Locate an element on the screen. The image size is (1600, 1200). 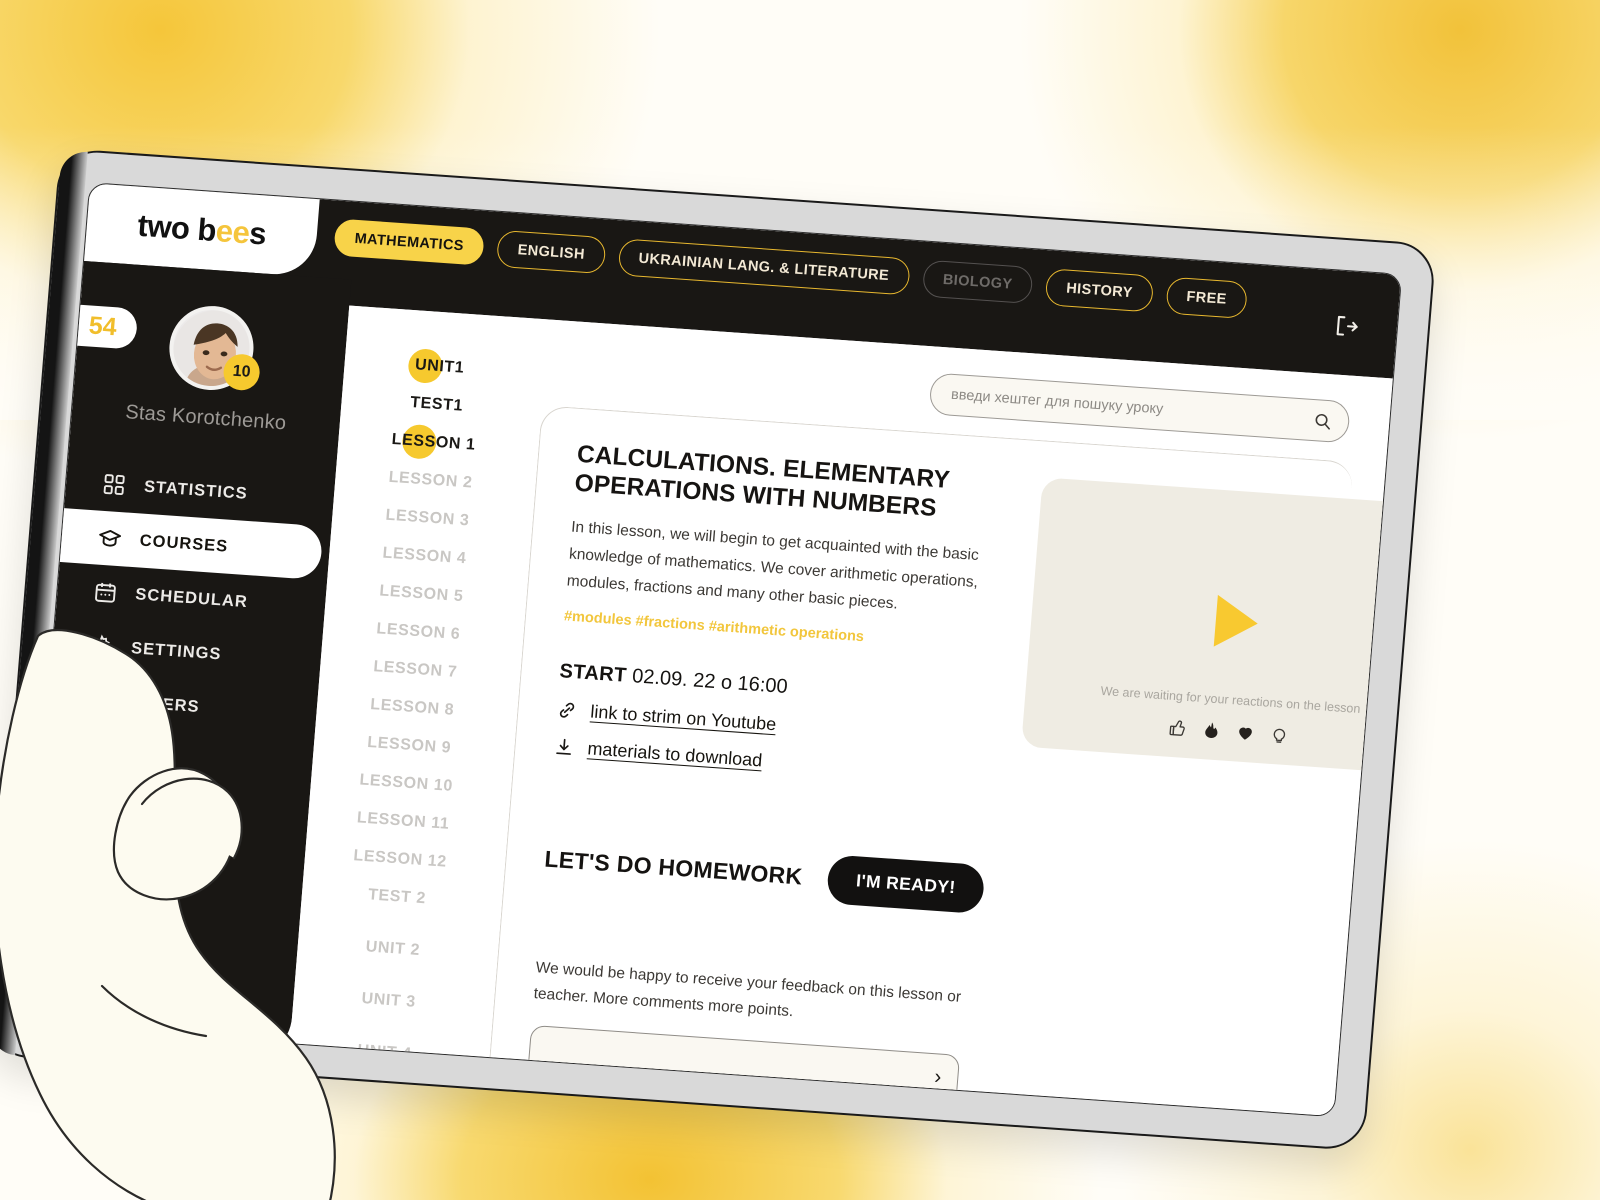
sidebar-item-label: STATISTICS is located at coordinates (196, 490).